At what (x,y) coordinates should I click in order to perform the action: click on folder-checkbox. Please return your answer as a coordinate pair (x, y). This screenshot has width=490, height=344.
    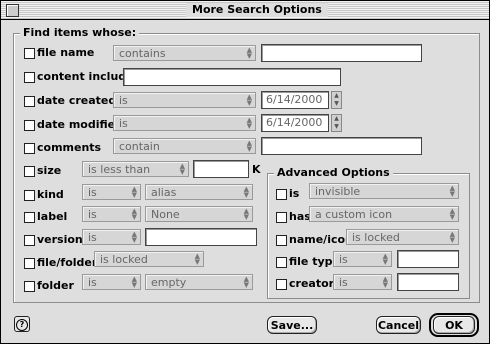
    Looking at the image, I should click on (29, 286).